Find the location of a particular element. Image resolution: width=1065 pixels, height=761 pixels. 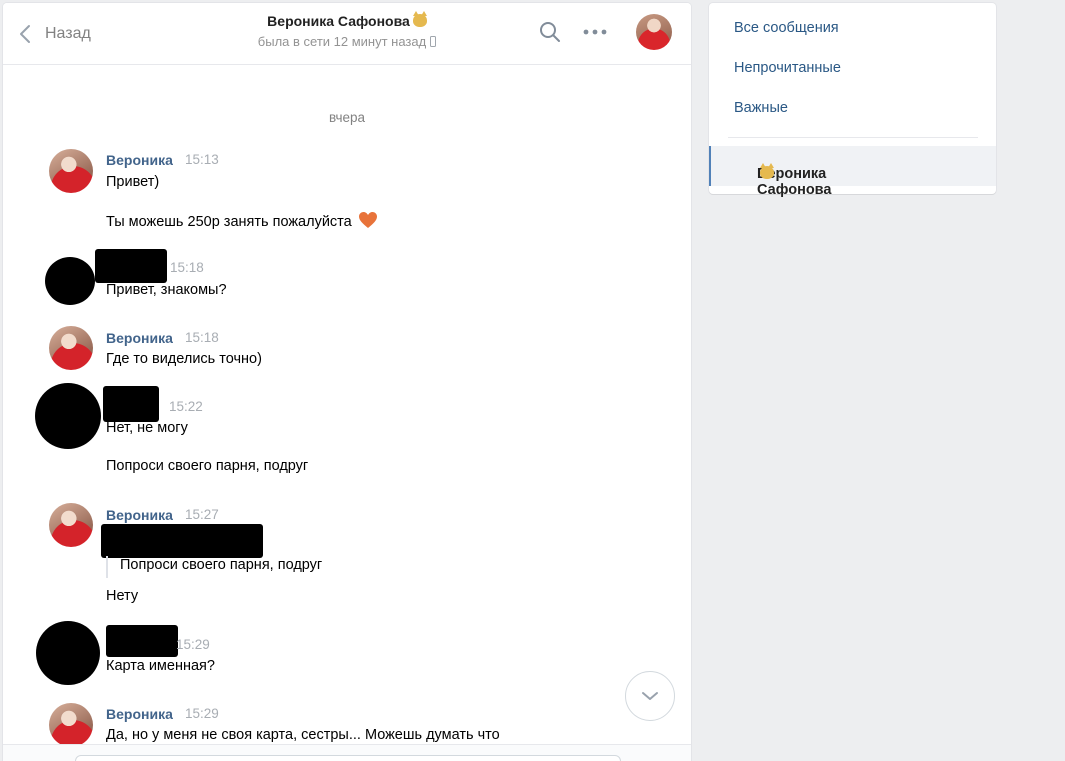

peer-name-row: Вероника Сафонова is located at coordinates (347, 20).